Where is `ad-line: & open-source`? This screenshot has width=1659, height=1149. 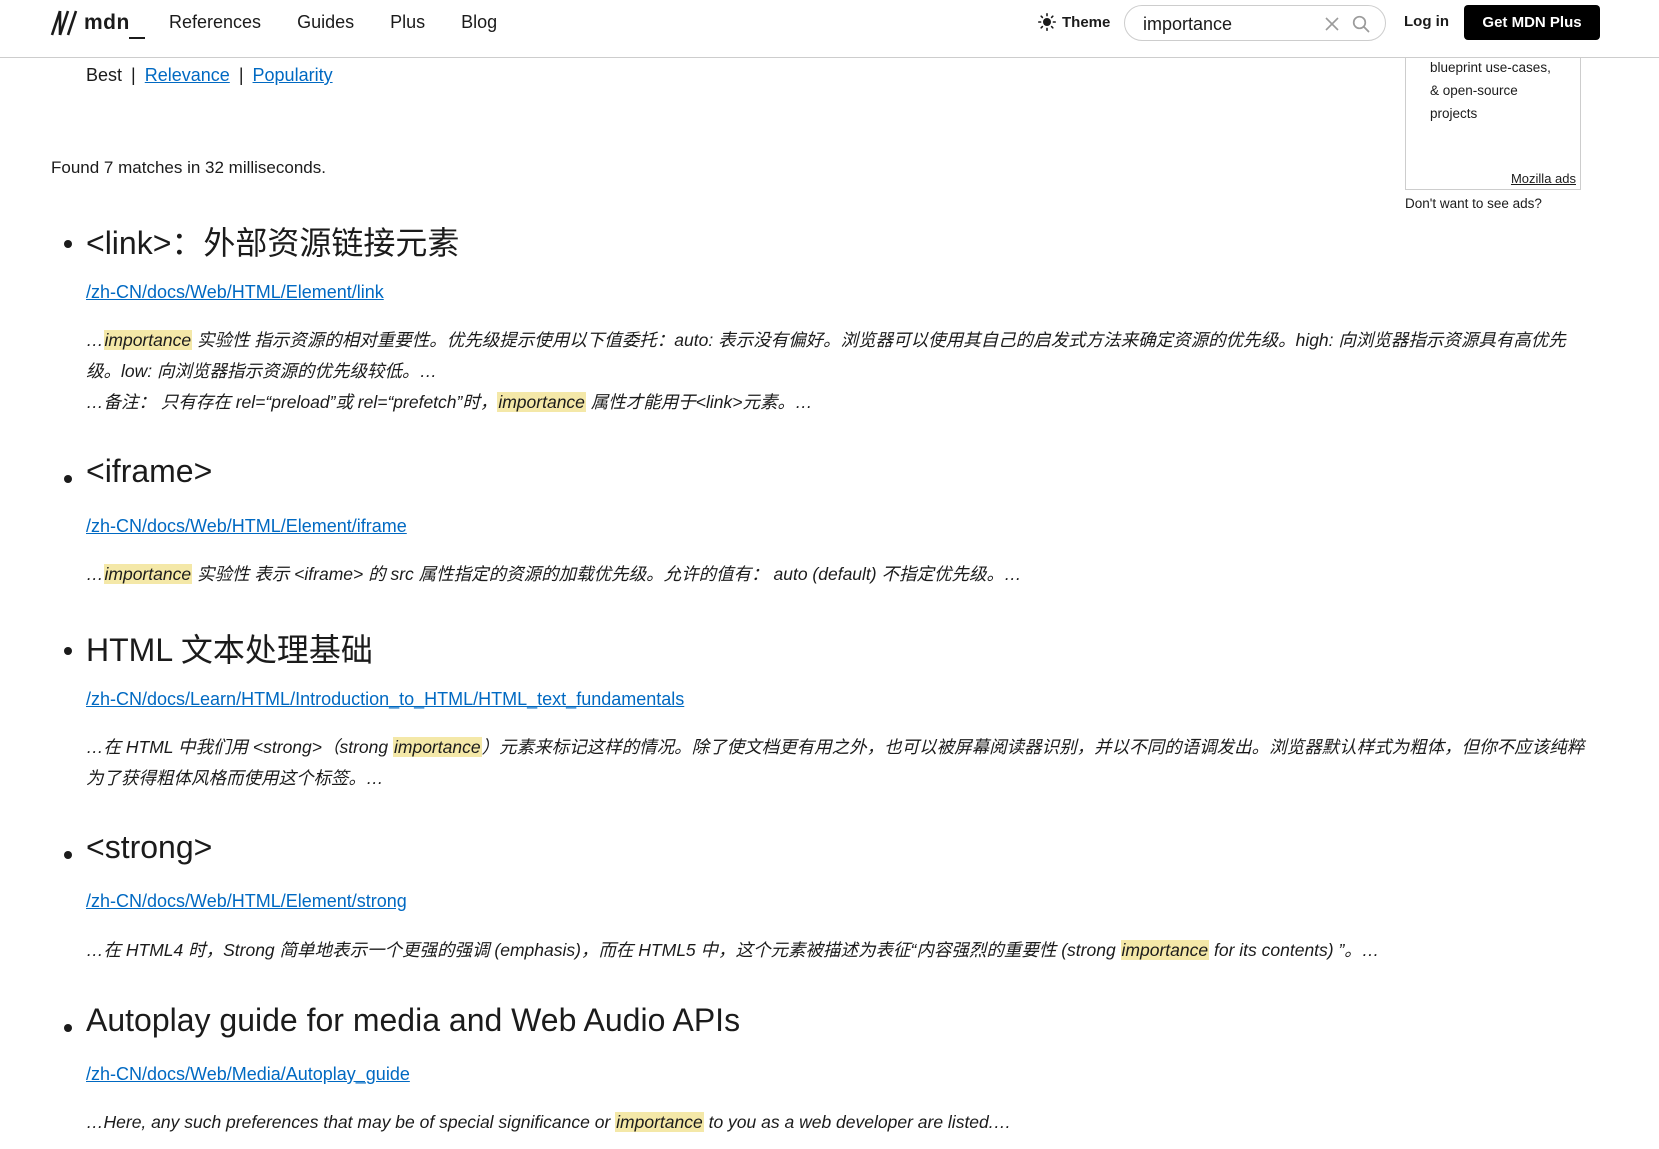
ad-line: & open-source is located at coordinates (1474, 90).